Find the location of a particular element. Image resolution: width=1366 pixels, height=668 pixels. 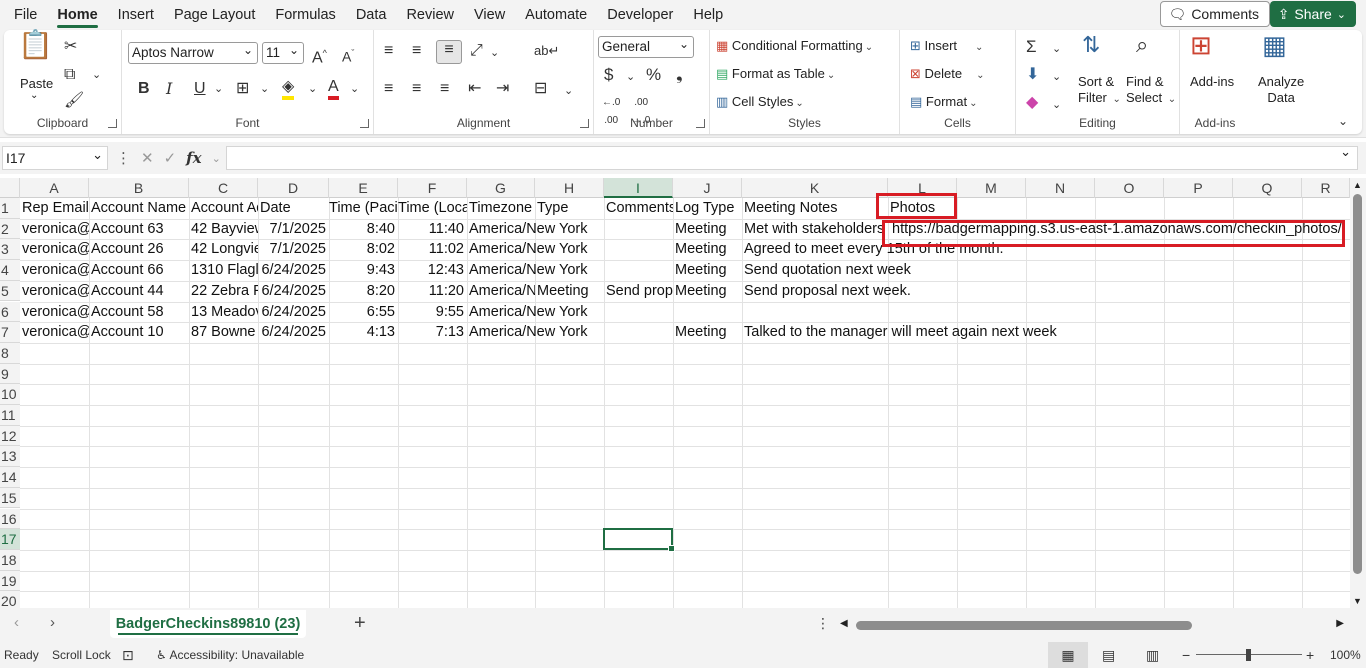

page-break-view-icon: ▥ is located at coordinates (1152, 655).